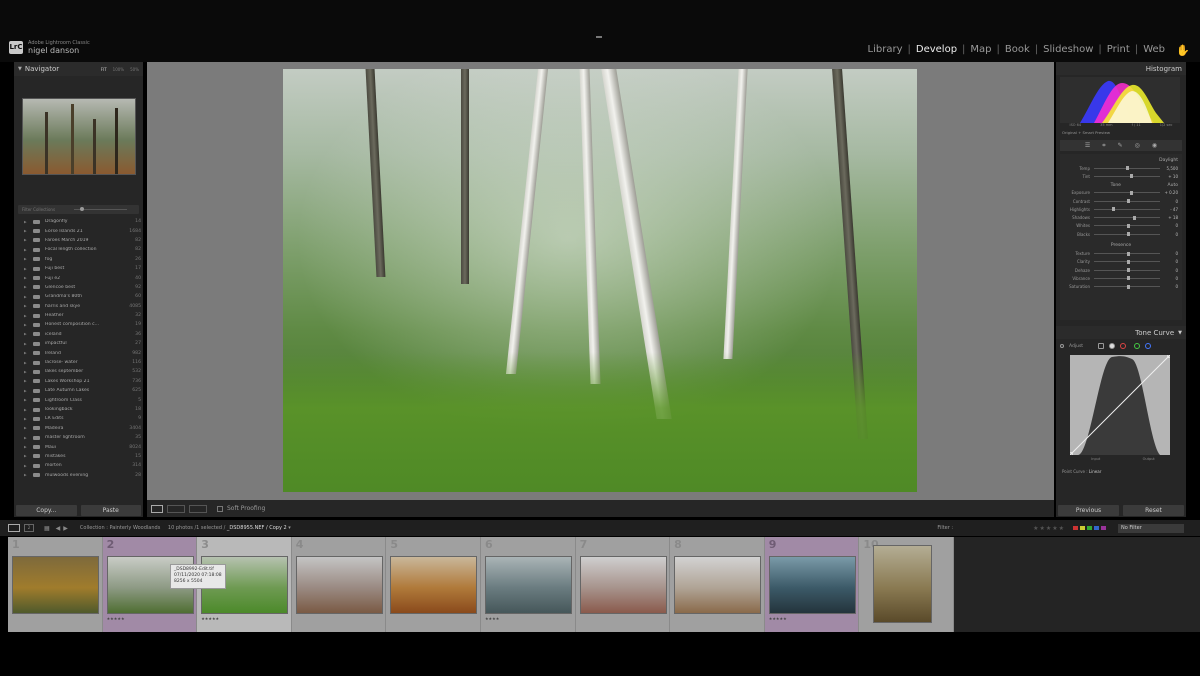 This screenshot has width=1200, height=676. Describe the element at coordinates (83, 324) in the screenshot. I see `collection-item: ▶ Honest composition c... 19` at that location.